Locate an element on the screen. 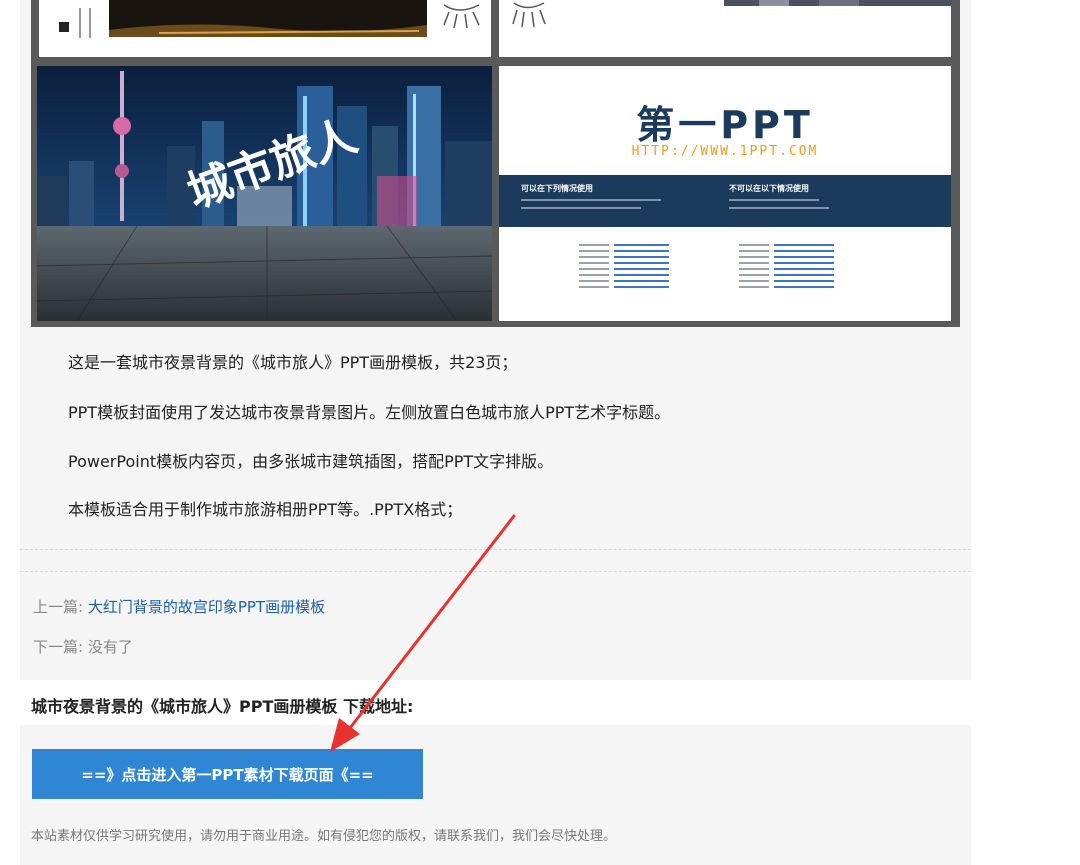  description-line: PowerPoint模板内容页，由多张城市建筑插图，搭配PPT文字排版。 is located at coordinates (311, 461).